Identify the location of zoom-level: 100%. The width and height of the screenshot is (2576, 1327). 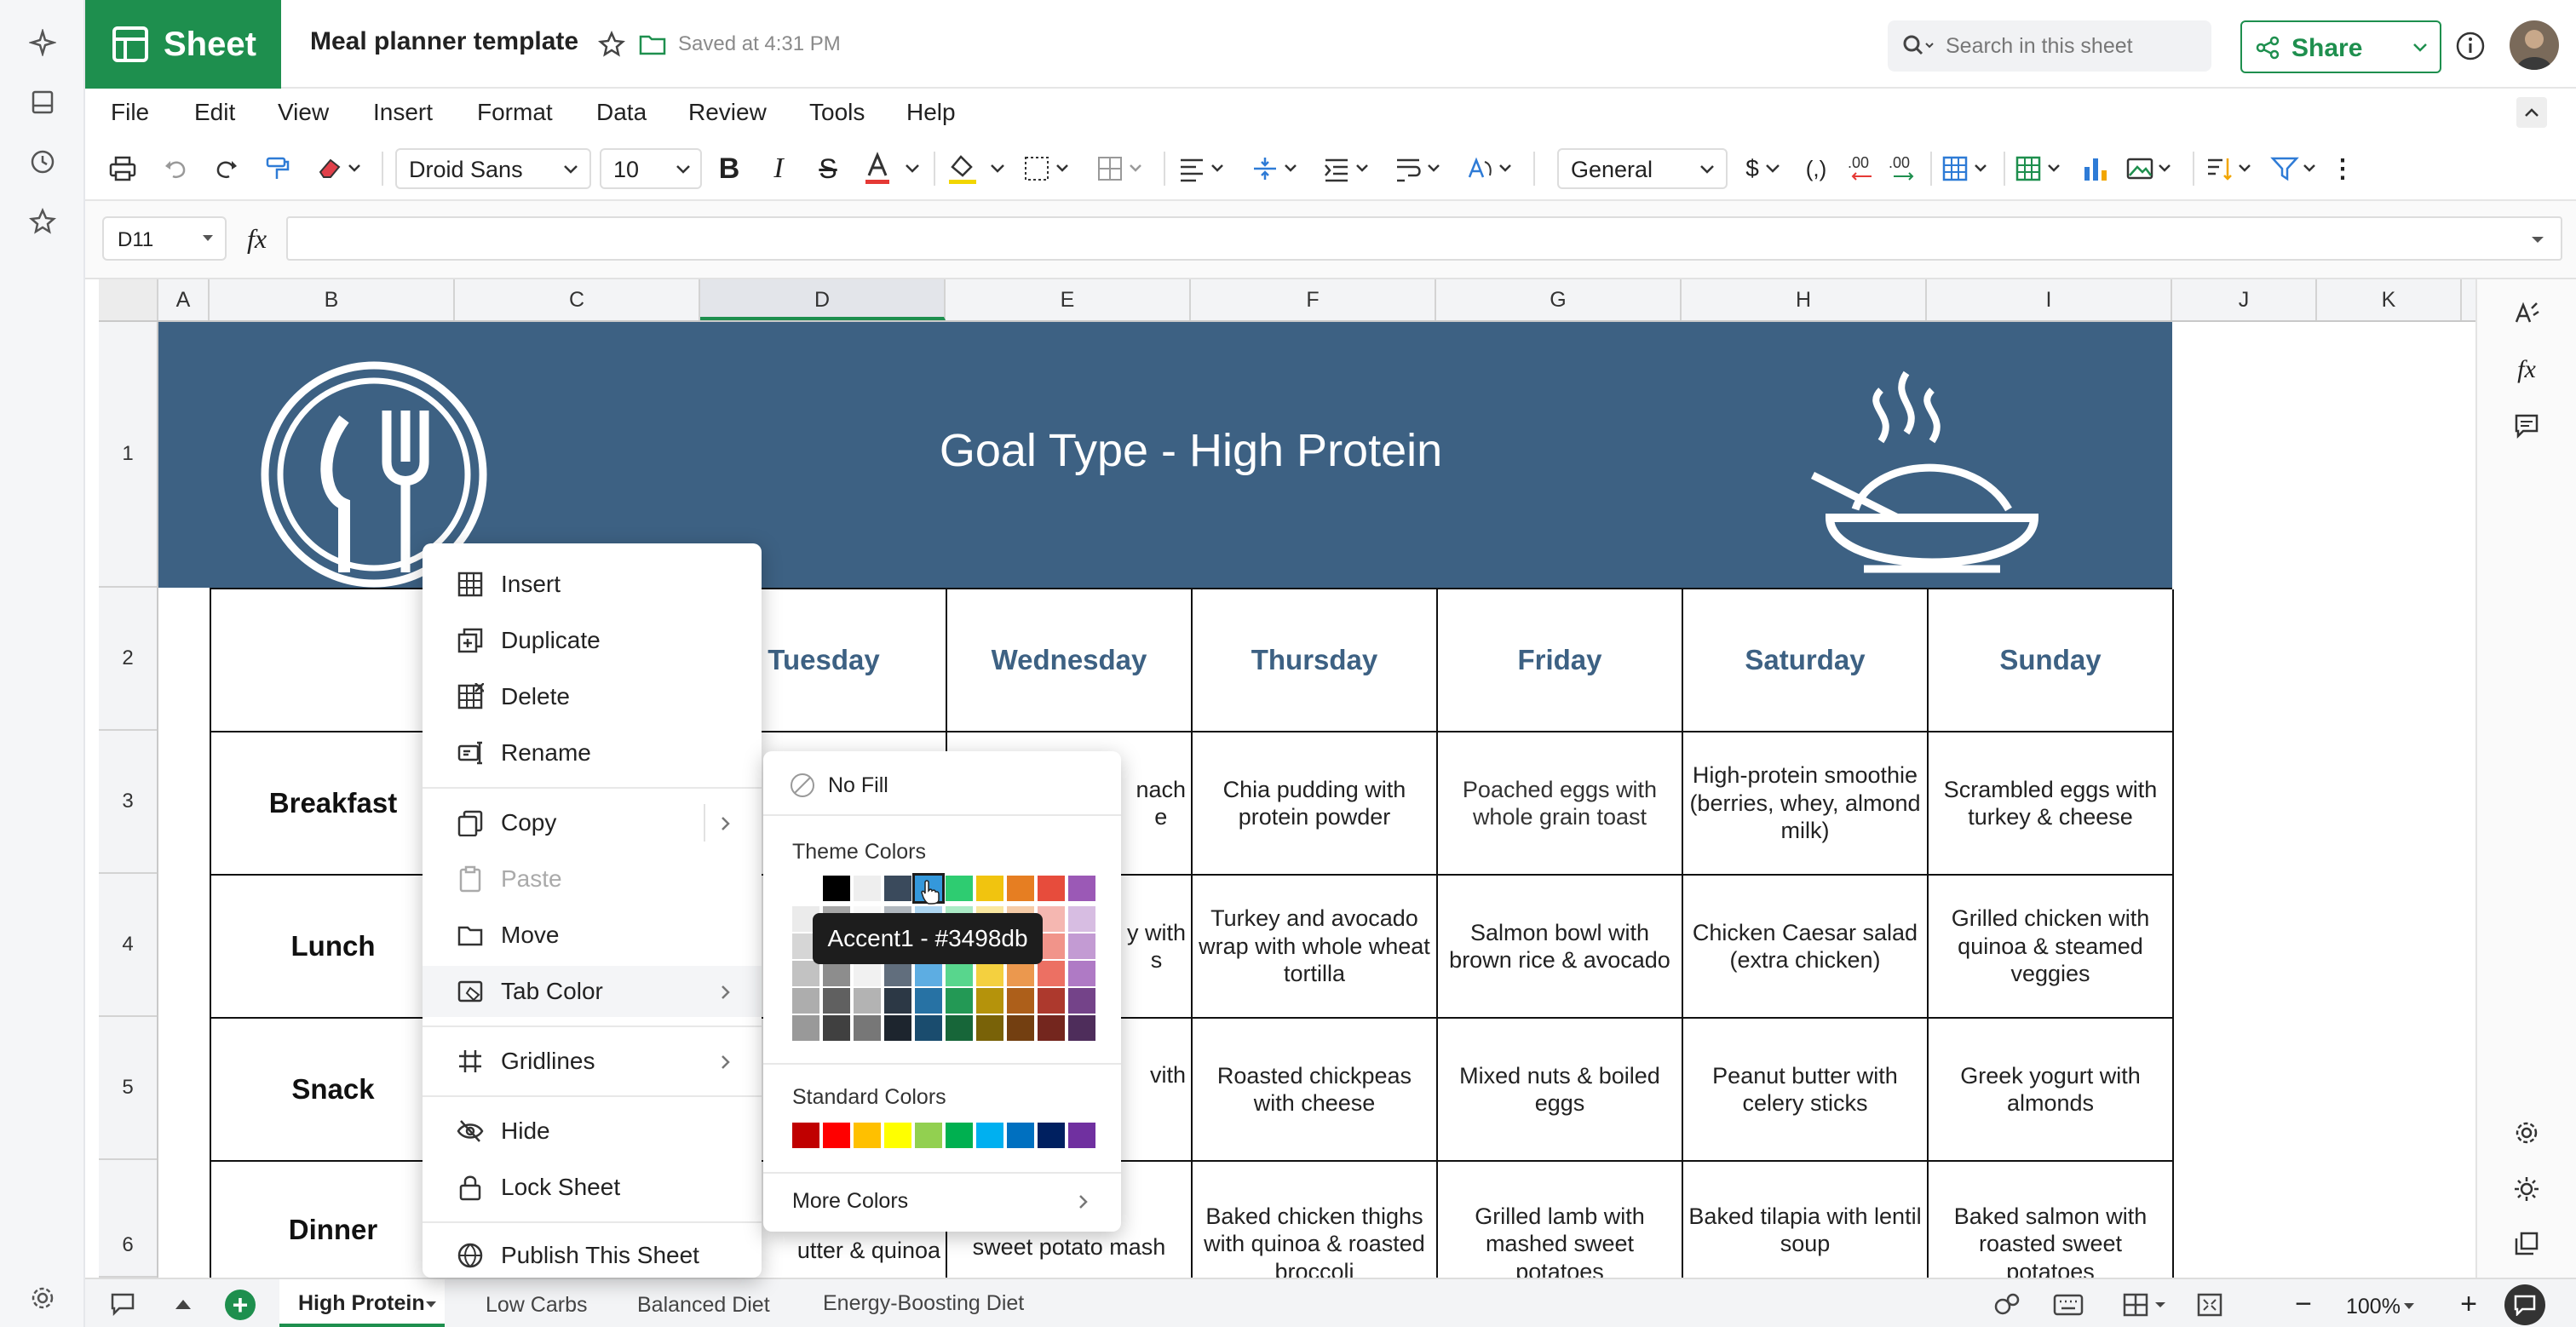
(2376, 1304).